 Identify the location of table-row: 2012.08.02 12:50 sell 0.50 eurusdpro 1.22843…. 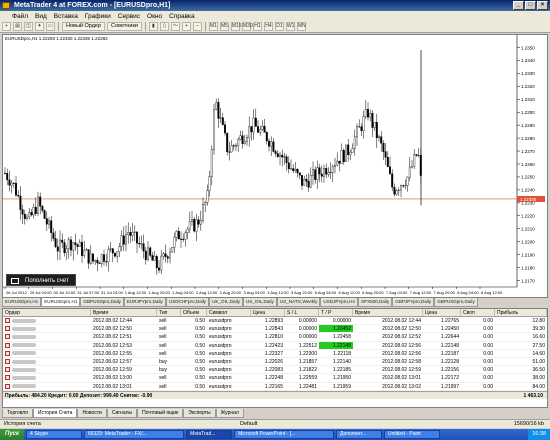
(275, 329).